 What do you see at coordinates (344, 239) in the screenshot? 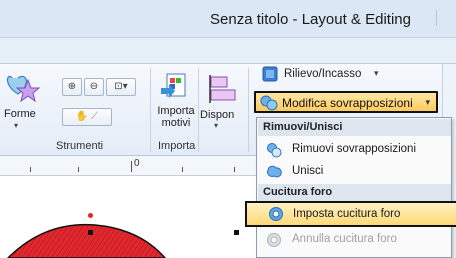
I see `menu-item-label: Annulla cucitura foro` at bounding box center [344, 239].